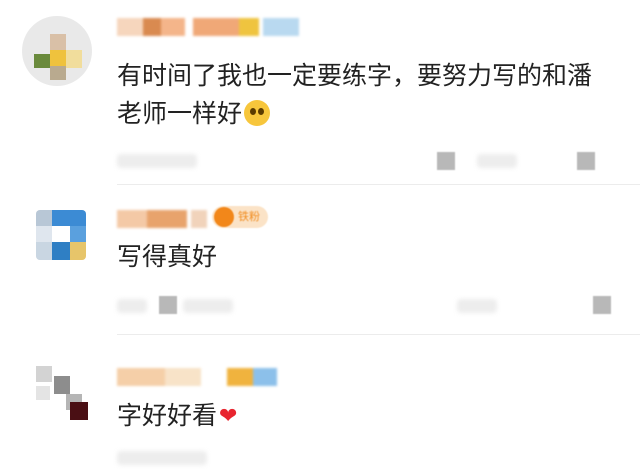 Image resolution: width=640 pixels, height=469 pixels. Describe the element at coordinates (446, 161) in the screenshot. I see `share-icon` at that location.